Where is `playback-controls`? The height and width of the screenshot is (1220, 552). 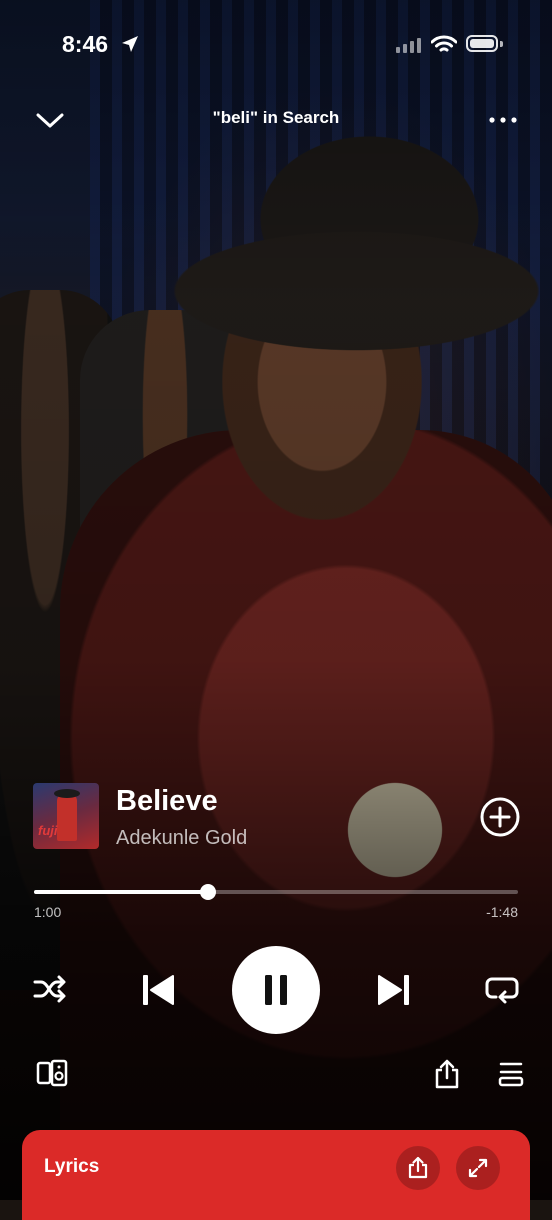
playback-controls is located at coordinates (276, 991).